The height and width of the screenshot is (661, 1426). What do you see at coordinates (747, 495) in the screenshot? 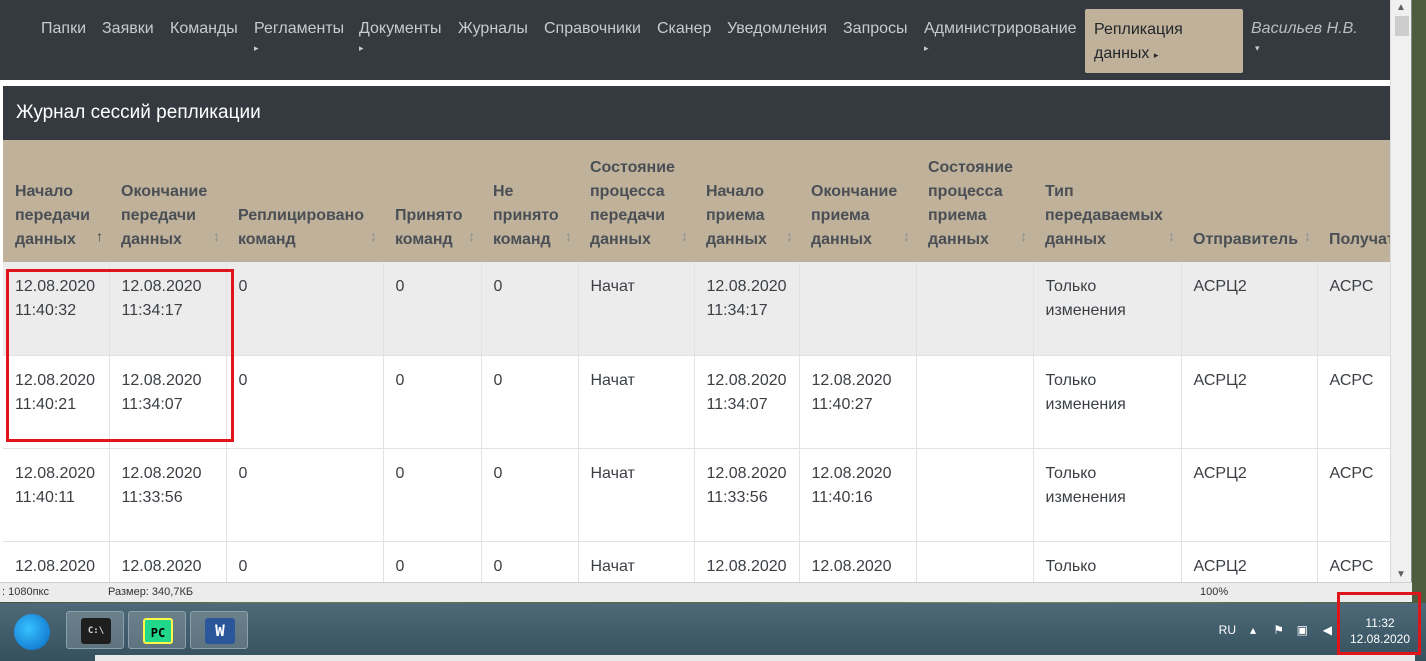
I see `table-cell: 12.08.2020 11:33:56` at bounding box center [747, 495].